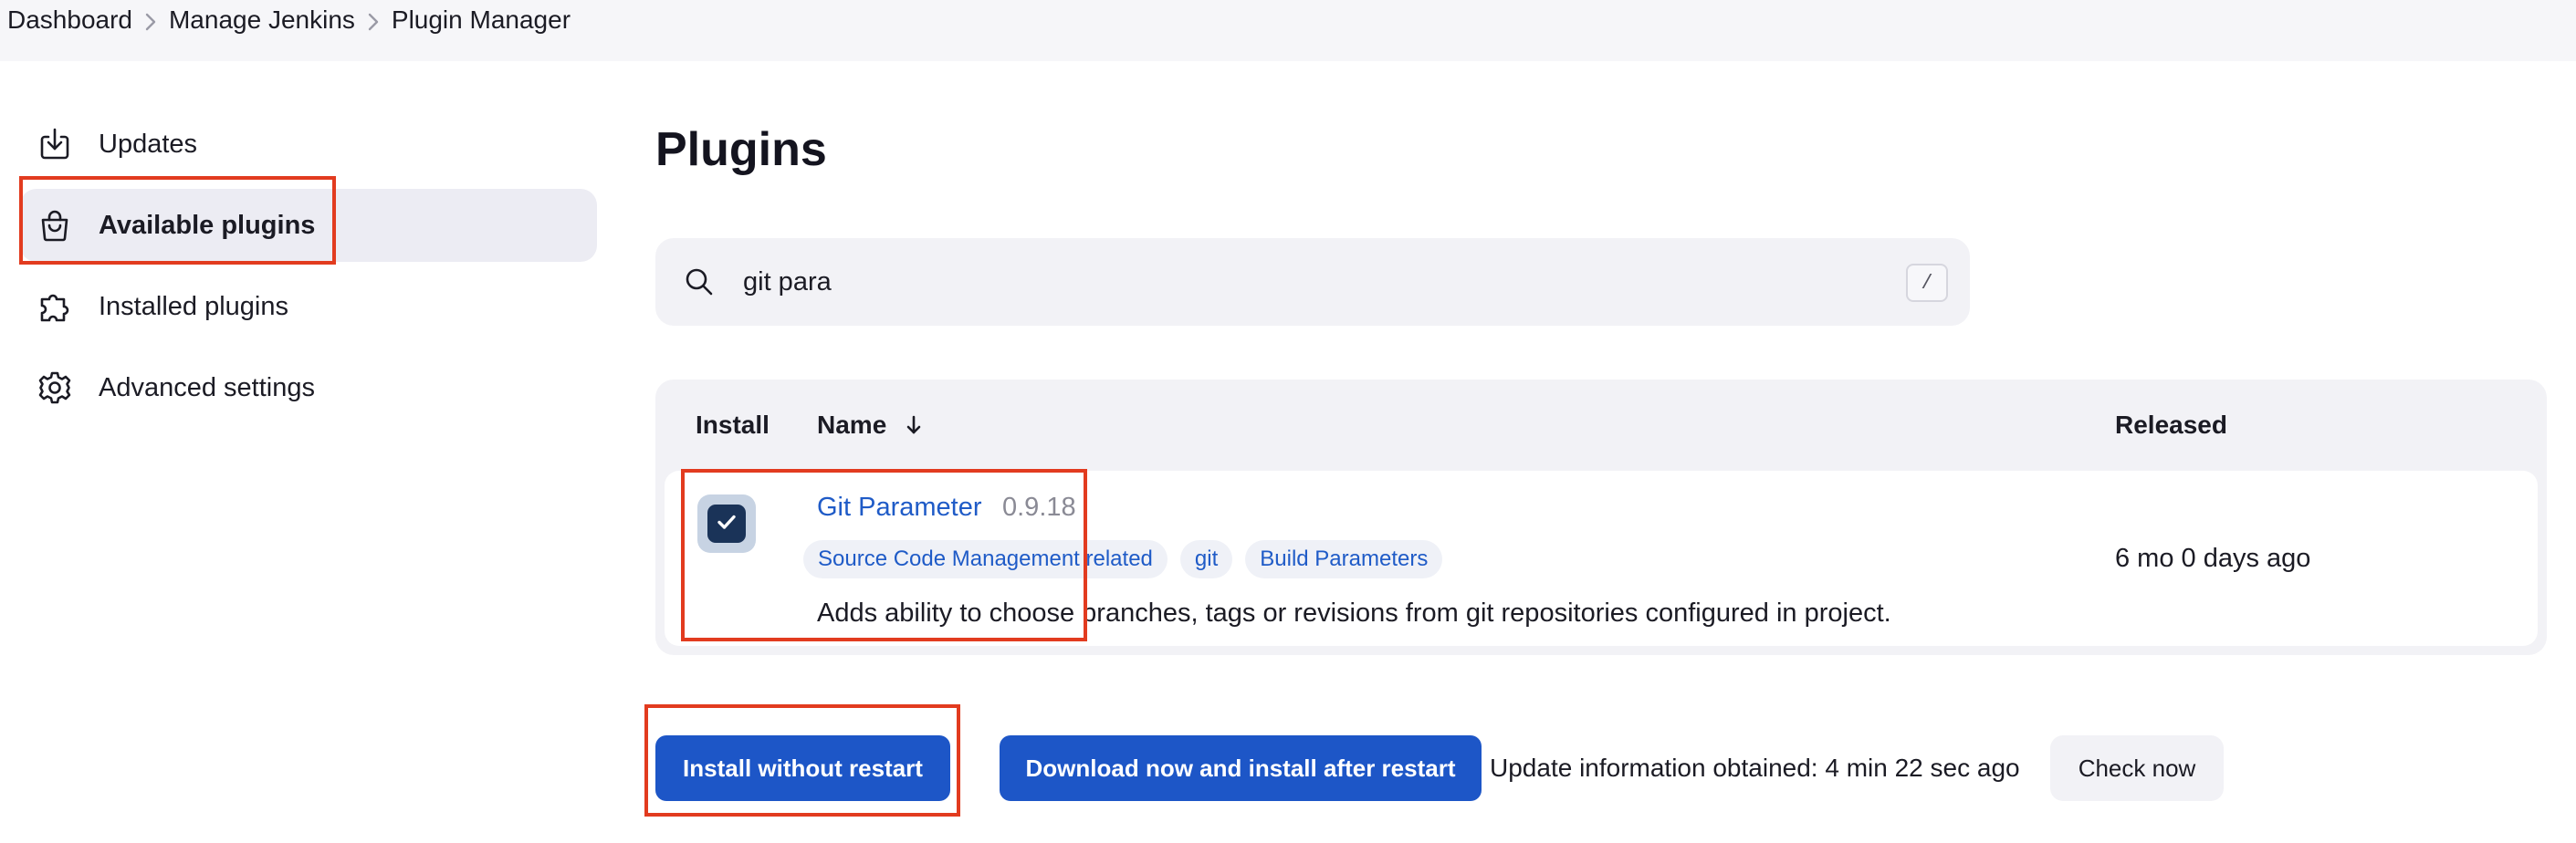 Image resolution: width=2576 pixels, height=843 pixels. Describe the element at coordinates (2213, 558) in the screenshot. I see `plugin-released: 6 mo 0 days ago` at that location.